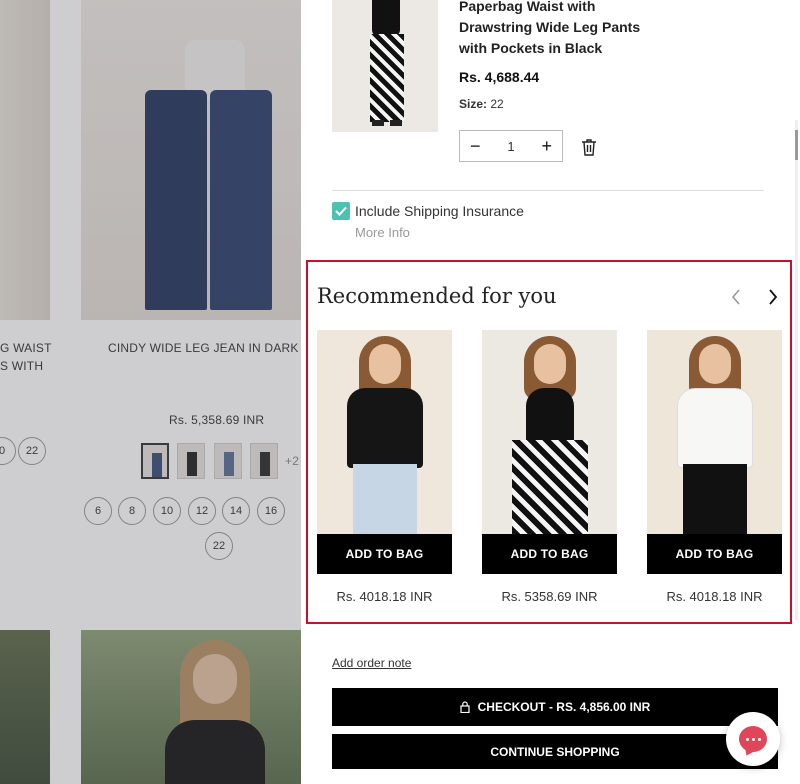 The width and height of the screenshot is (800, 784). What do you see at coordinates (437, 296) in the screenshot?
I see `recommendations-title: Recommended for you` at bounding box center [437, 296].